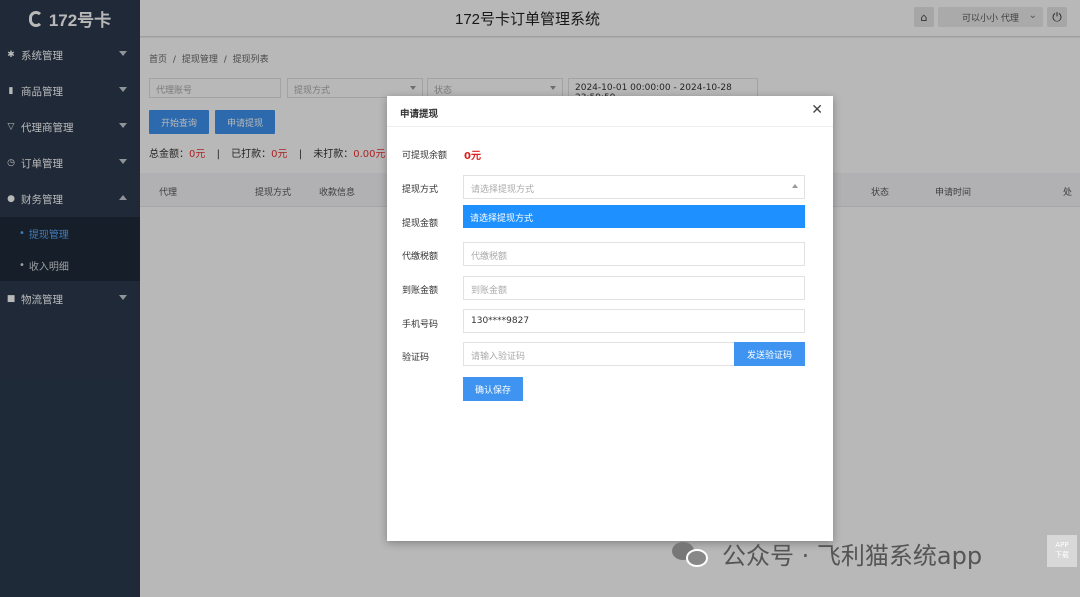 This screenshot has width=1080, height=597. What do you see at coordinates (692, 554) in the screenshot?
I see `wechat-icon` at bounding box center [692, 554].